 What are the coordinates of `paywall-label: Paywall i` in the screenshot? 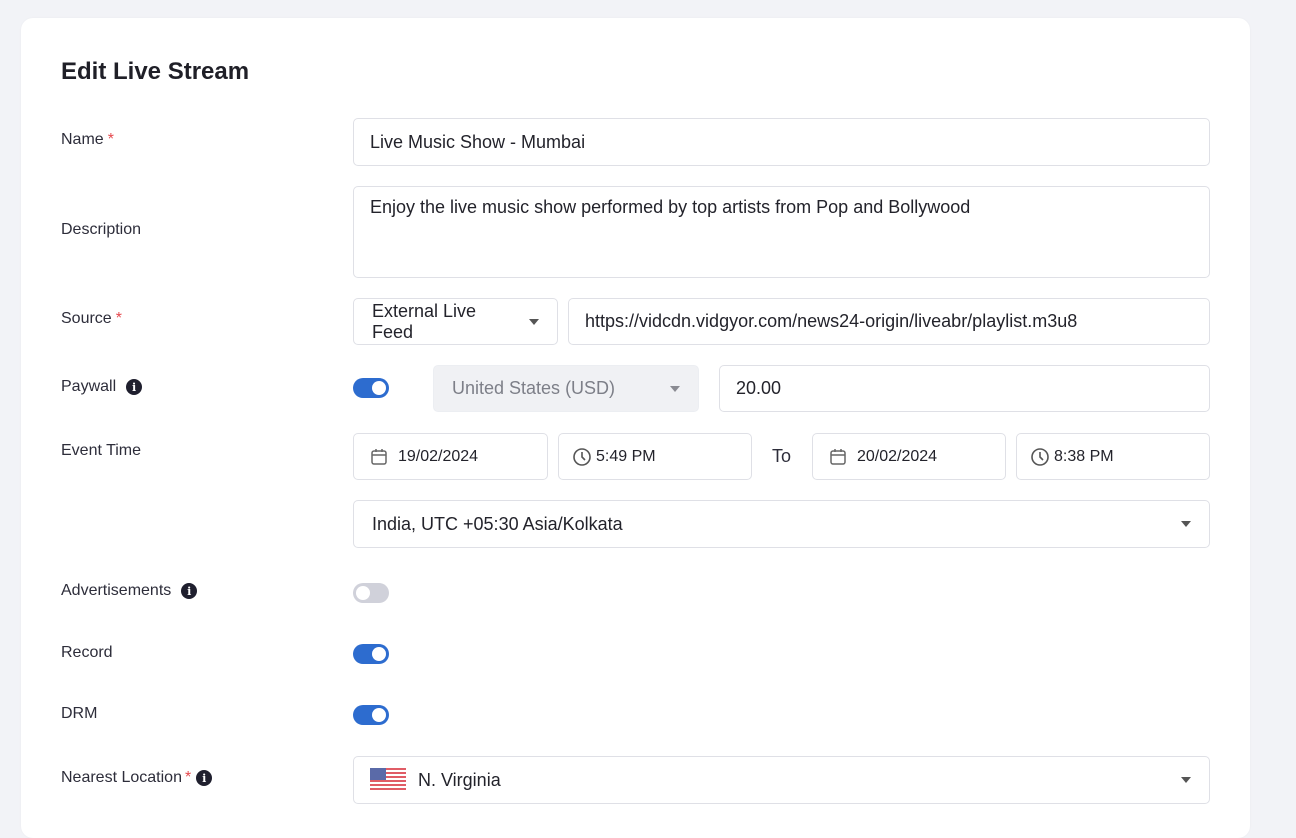 It's located at (102, 387).